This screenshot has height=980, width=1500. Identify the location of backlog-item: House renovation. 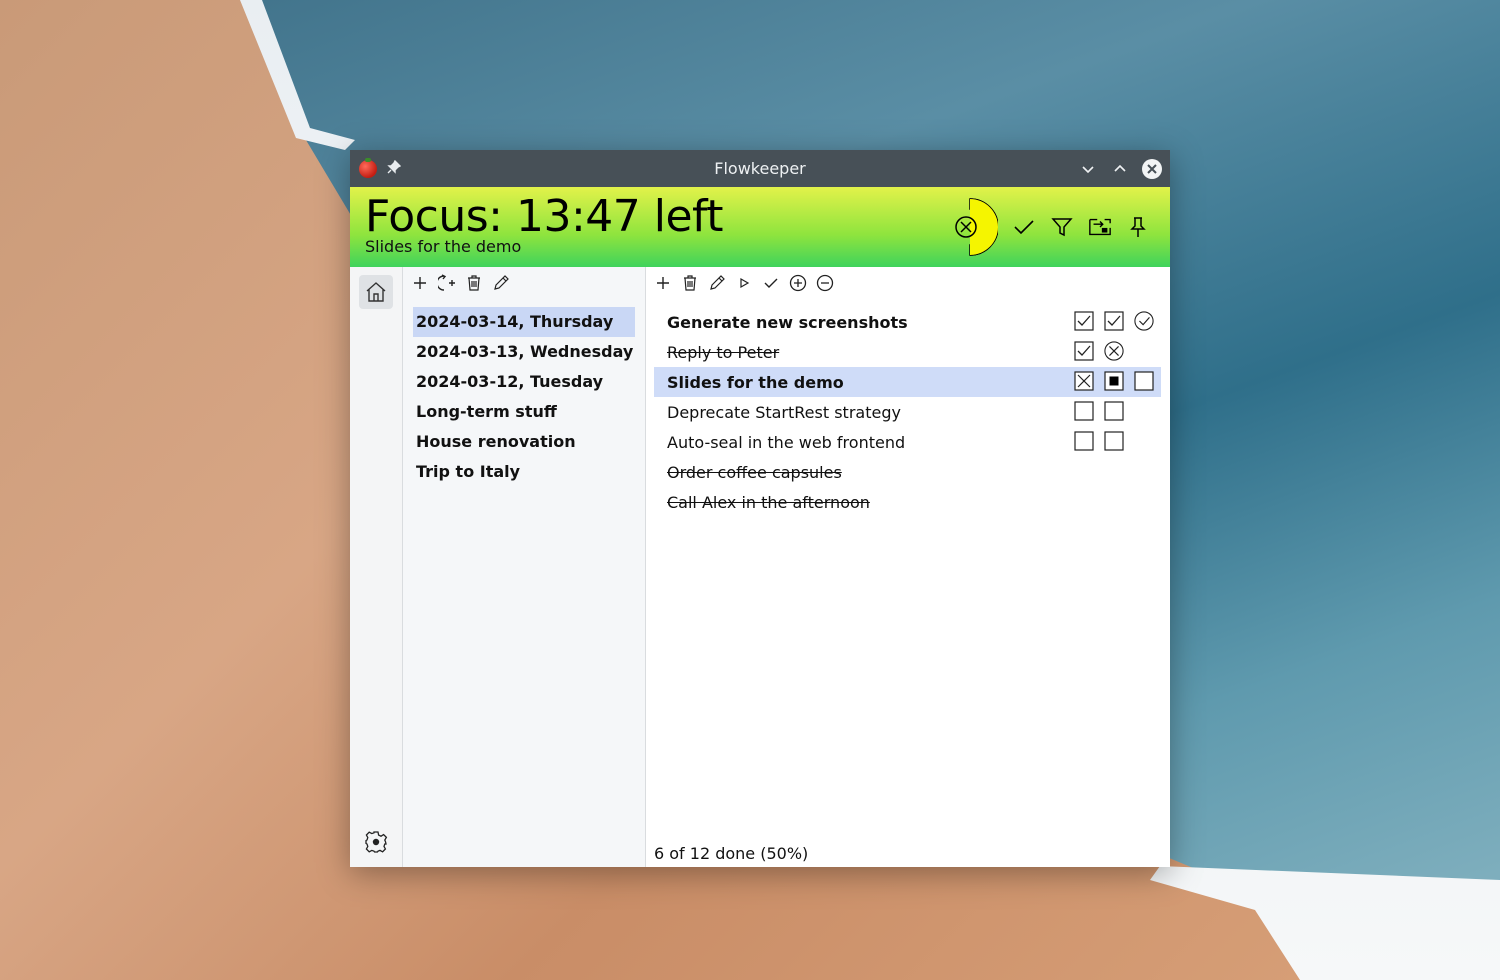
(524, 442).